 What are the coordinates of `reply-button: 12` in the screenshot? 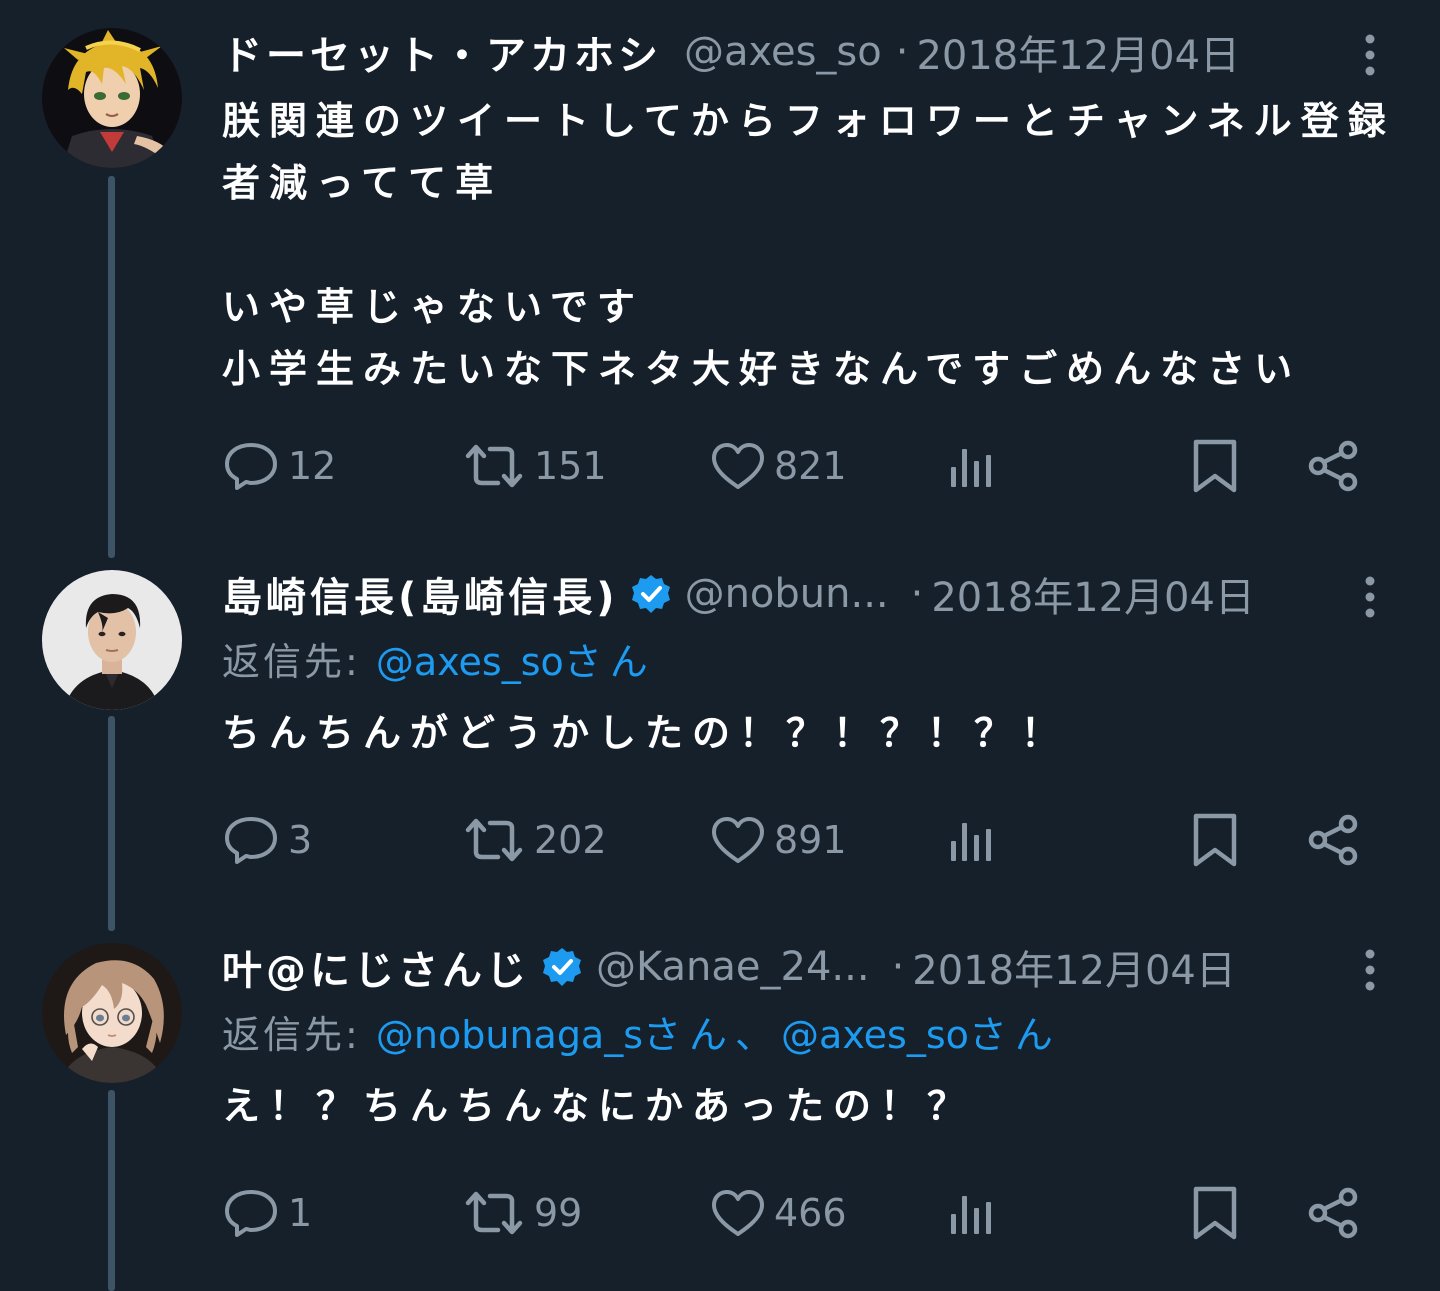 It's located at (279, 466).